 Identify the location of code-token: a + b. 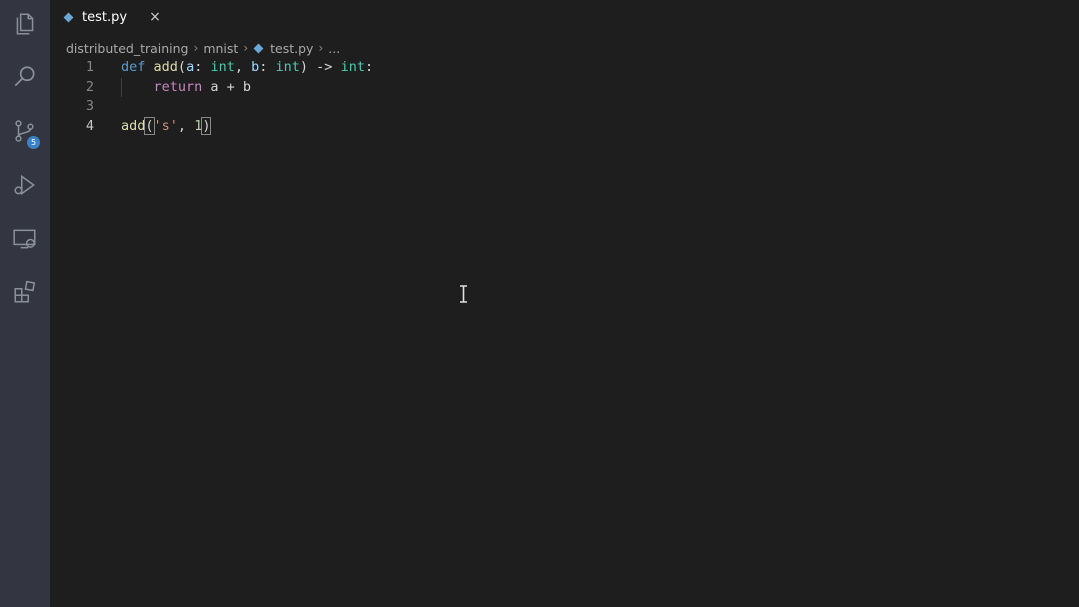
(227, 86).